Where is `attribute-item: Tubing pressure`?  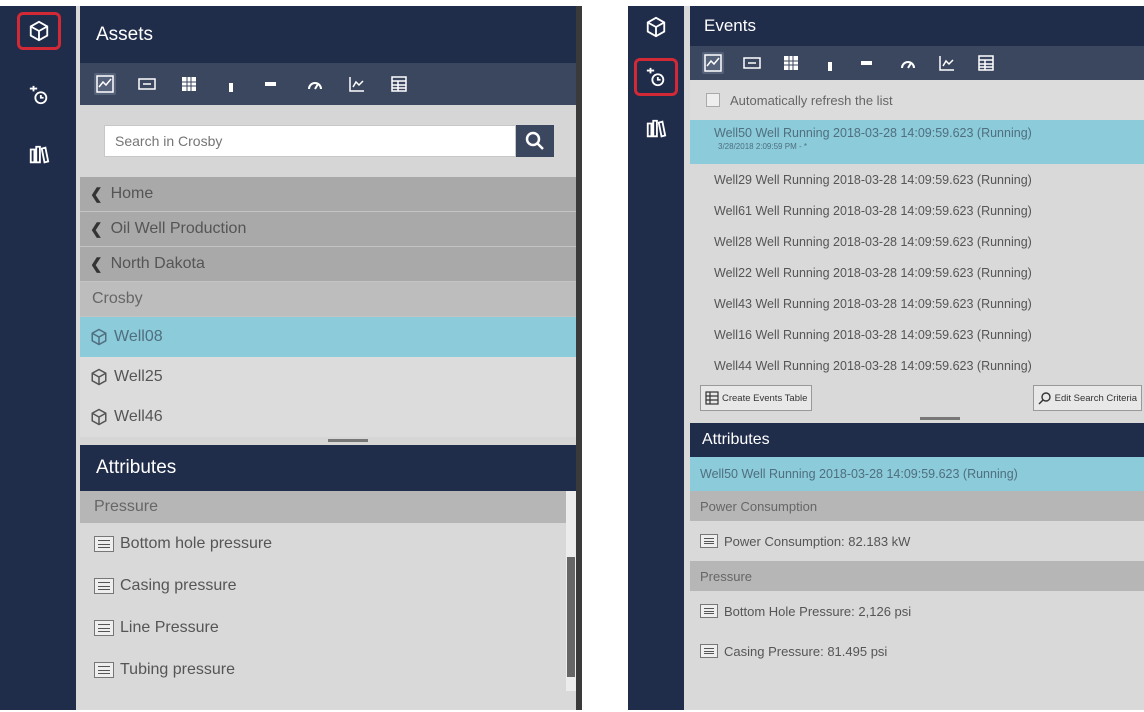
attribute-item: Tubing pressure is located at coordinates (328, 670).